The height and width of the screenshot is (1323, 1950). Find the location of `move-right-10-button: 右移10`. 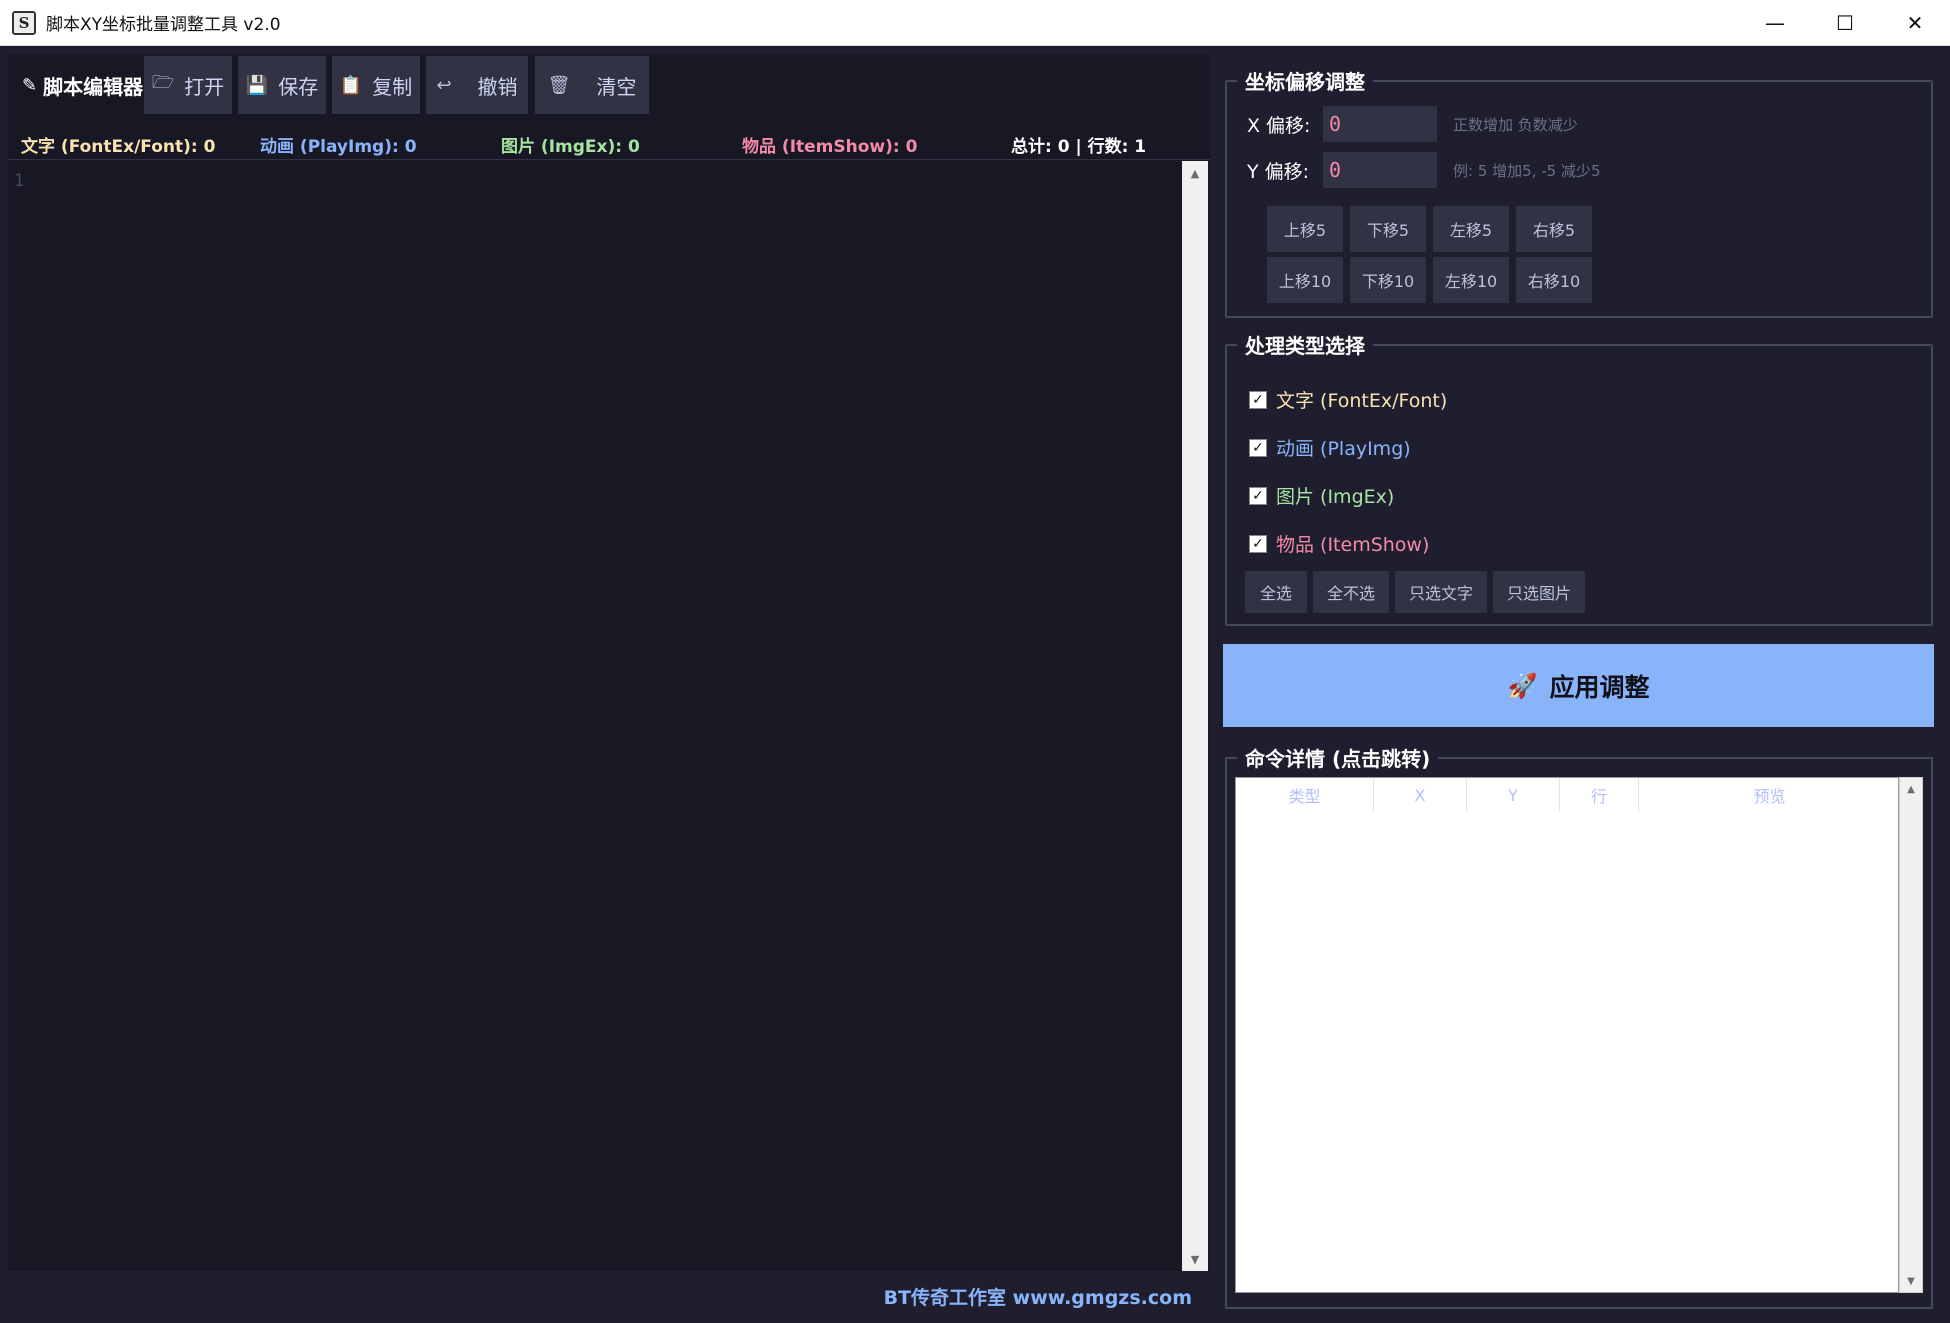

move-right-10-button: 右移10 is located at coordinates (1554, 280).